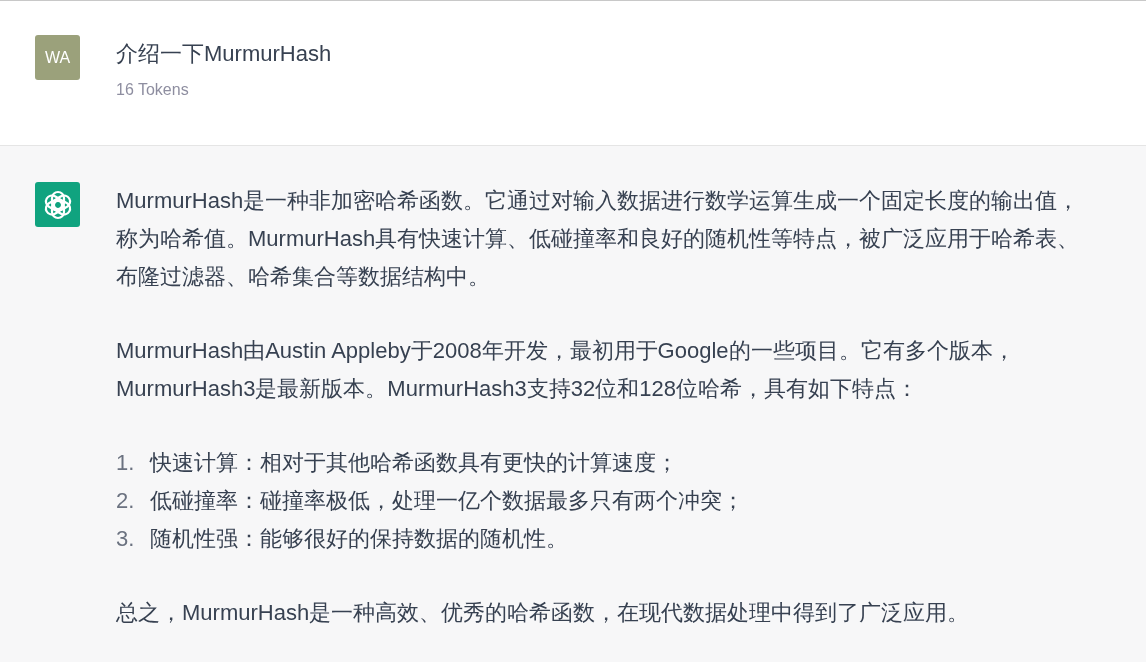 This screenshot has width=1146, height=662. I want to click on user-avatar: WA, so click(57, 57).